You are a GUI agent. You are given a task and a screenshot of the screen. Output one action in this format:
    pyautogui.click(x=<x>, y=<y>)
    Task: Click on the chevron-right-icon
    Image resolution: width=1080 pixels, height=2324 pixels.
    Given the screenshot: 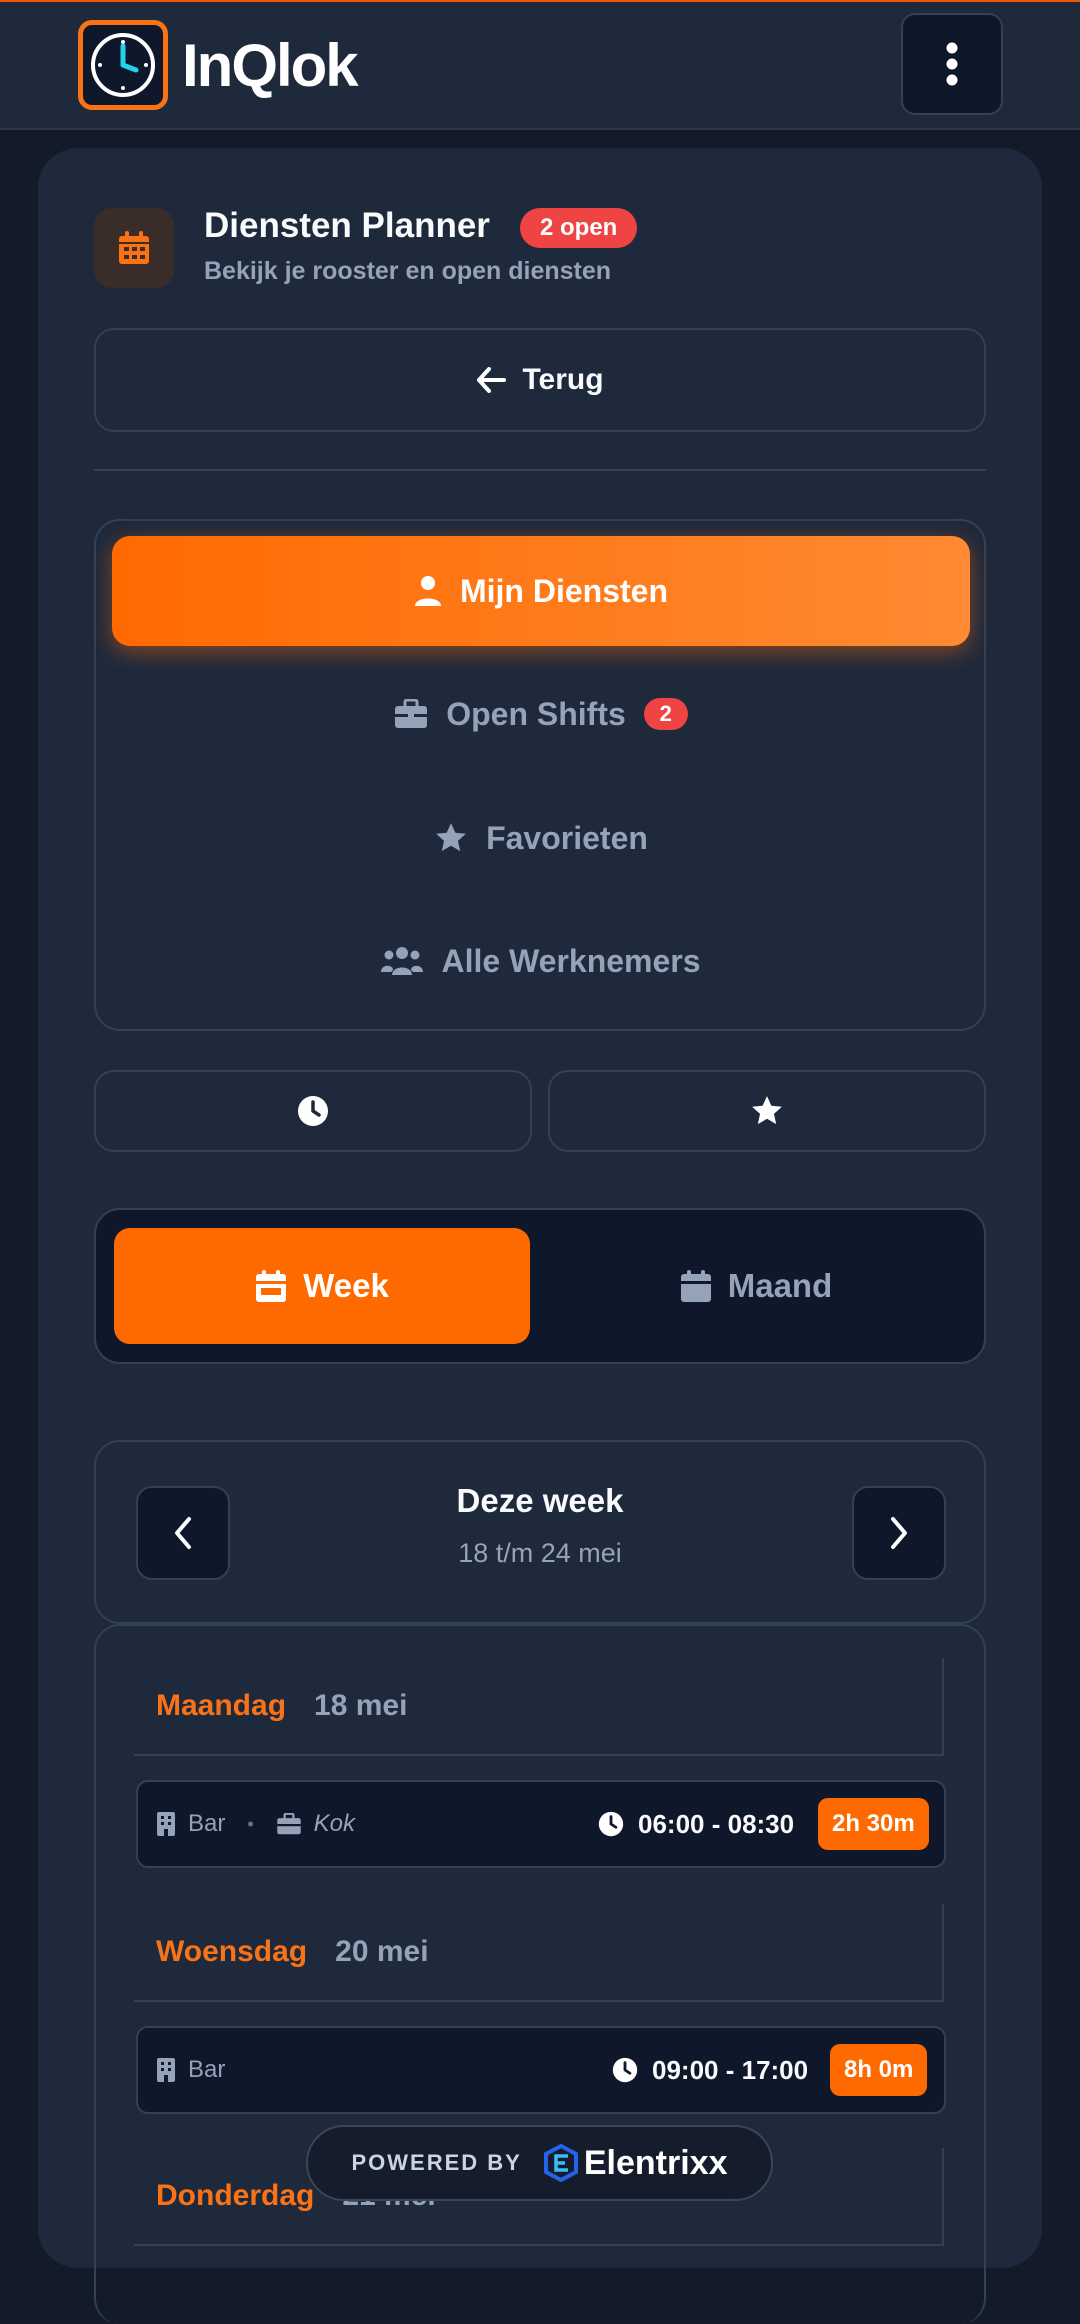 What is the action you would take?
    pyautogui.click(x=899, y=1533)
    